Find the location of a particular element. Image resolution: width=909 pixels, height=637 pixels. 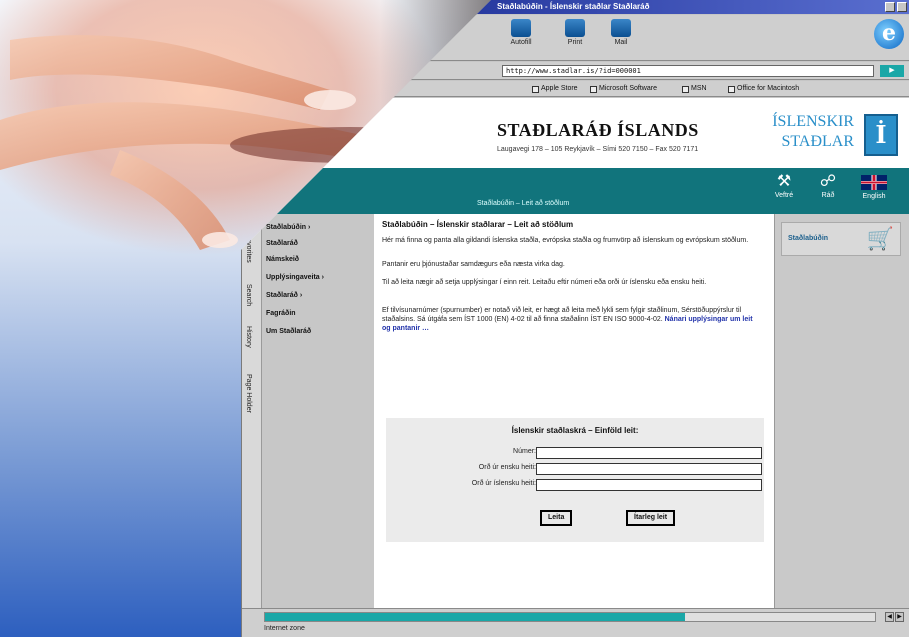

icelandic-title-input is located at coordinates (649, 485).